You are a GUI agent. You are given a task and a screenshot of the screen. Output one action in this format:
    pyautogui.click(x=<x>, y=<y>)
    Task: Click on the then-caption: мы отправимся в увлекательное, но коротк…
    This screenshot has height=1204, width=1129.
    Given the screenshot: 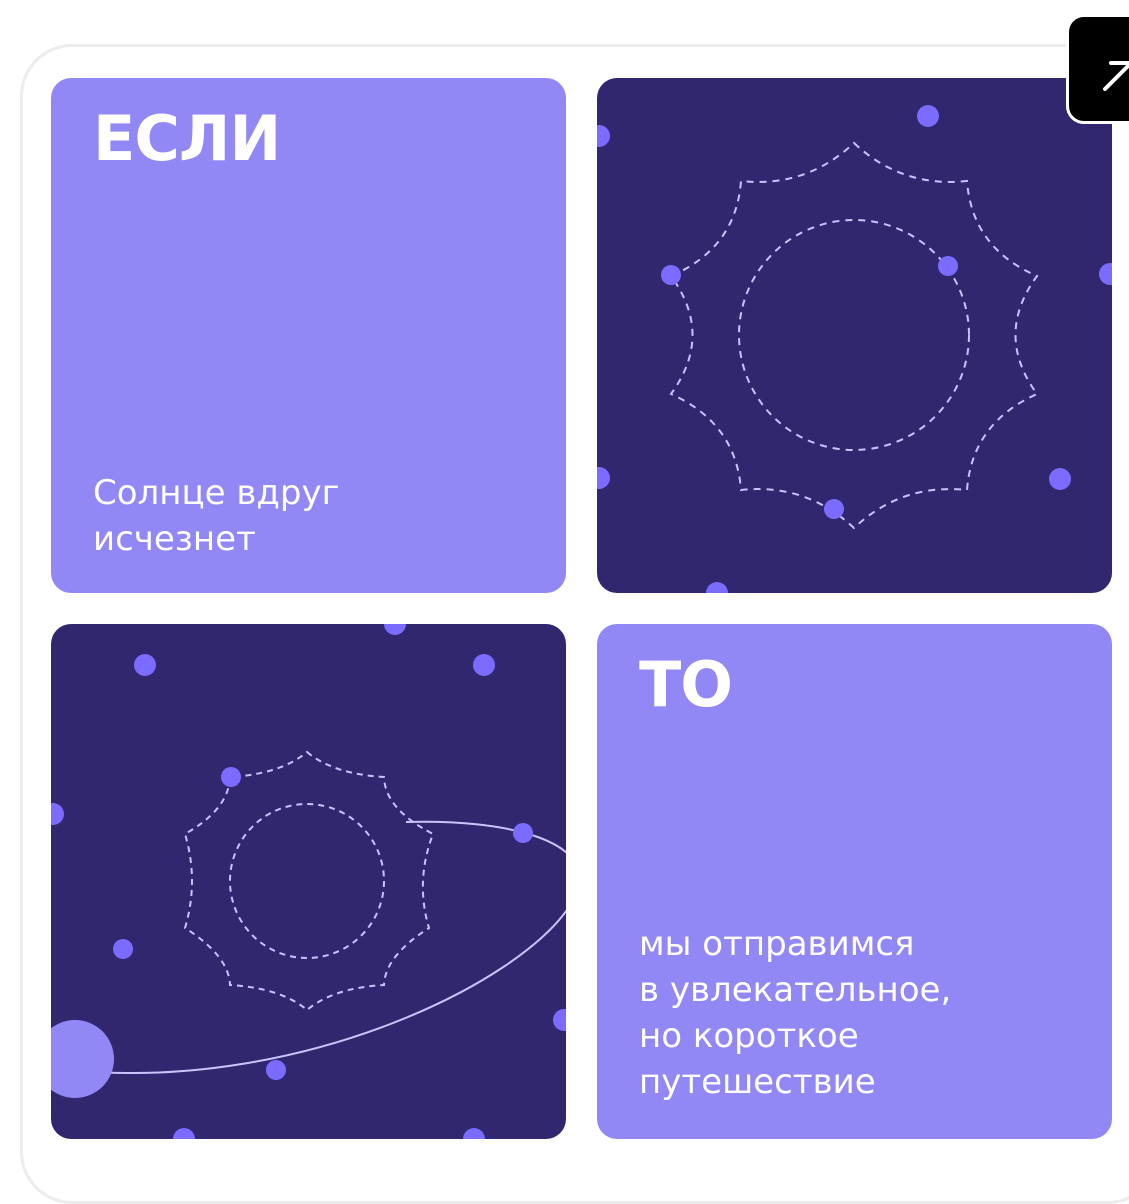 What is the action you would take?
    pyautogui.click(x=795, y=1013)
    